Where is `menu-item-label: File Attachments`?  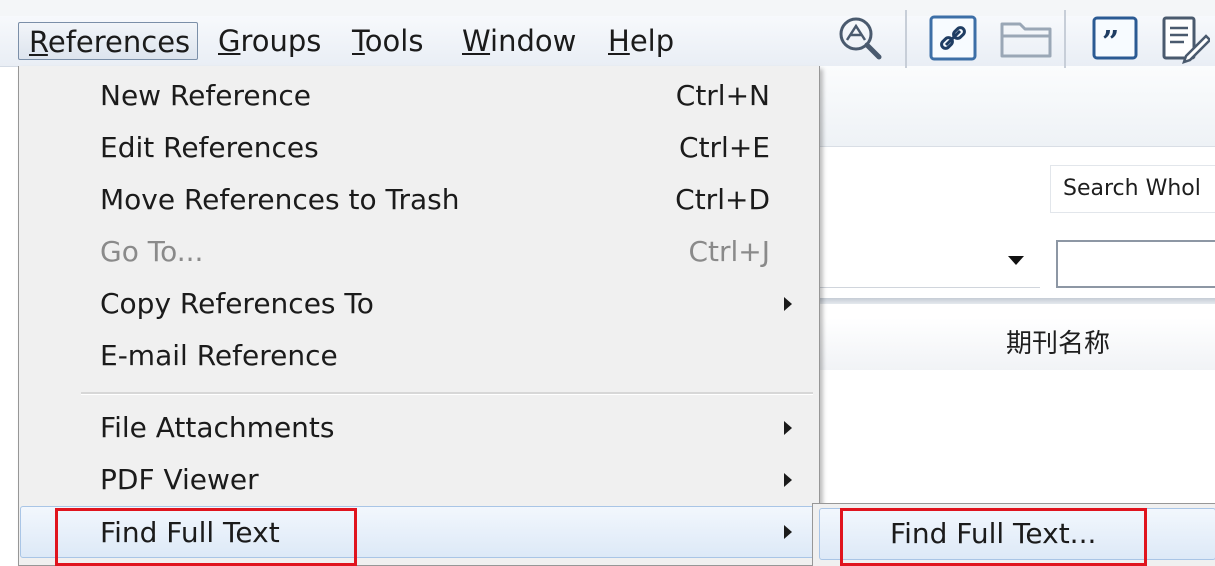 menu-item-label: File Attachments is located at coordinates (217, 427).